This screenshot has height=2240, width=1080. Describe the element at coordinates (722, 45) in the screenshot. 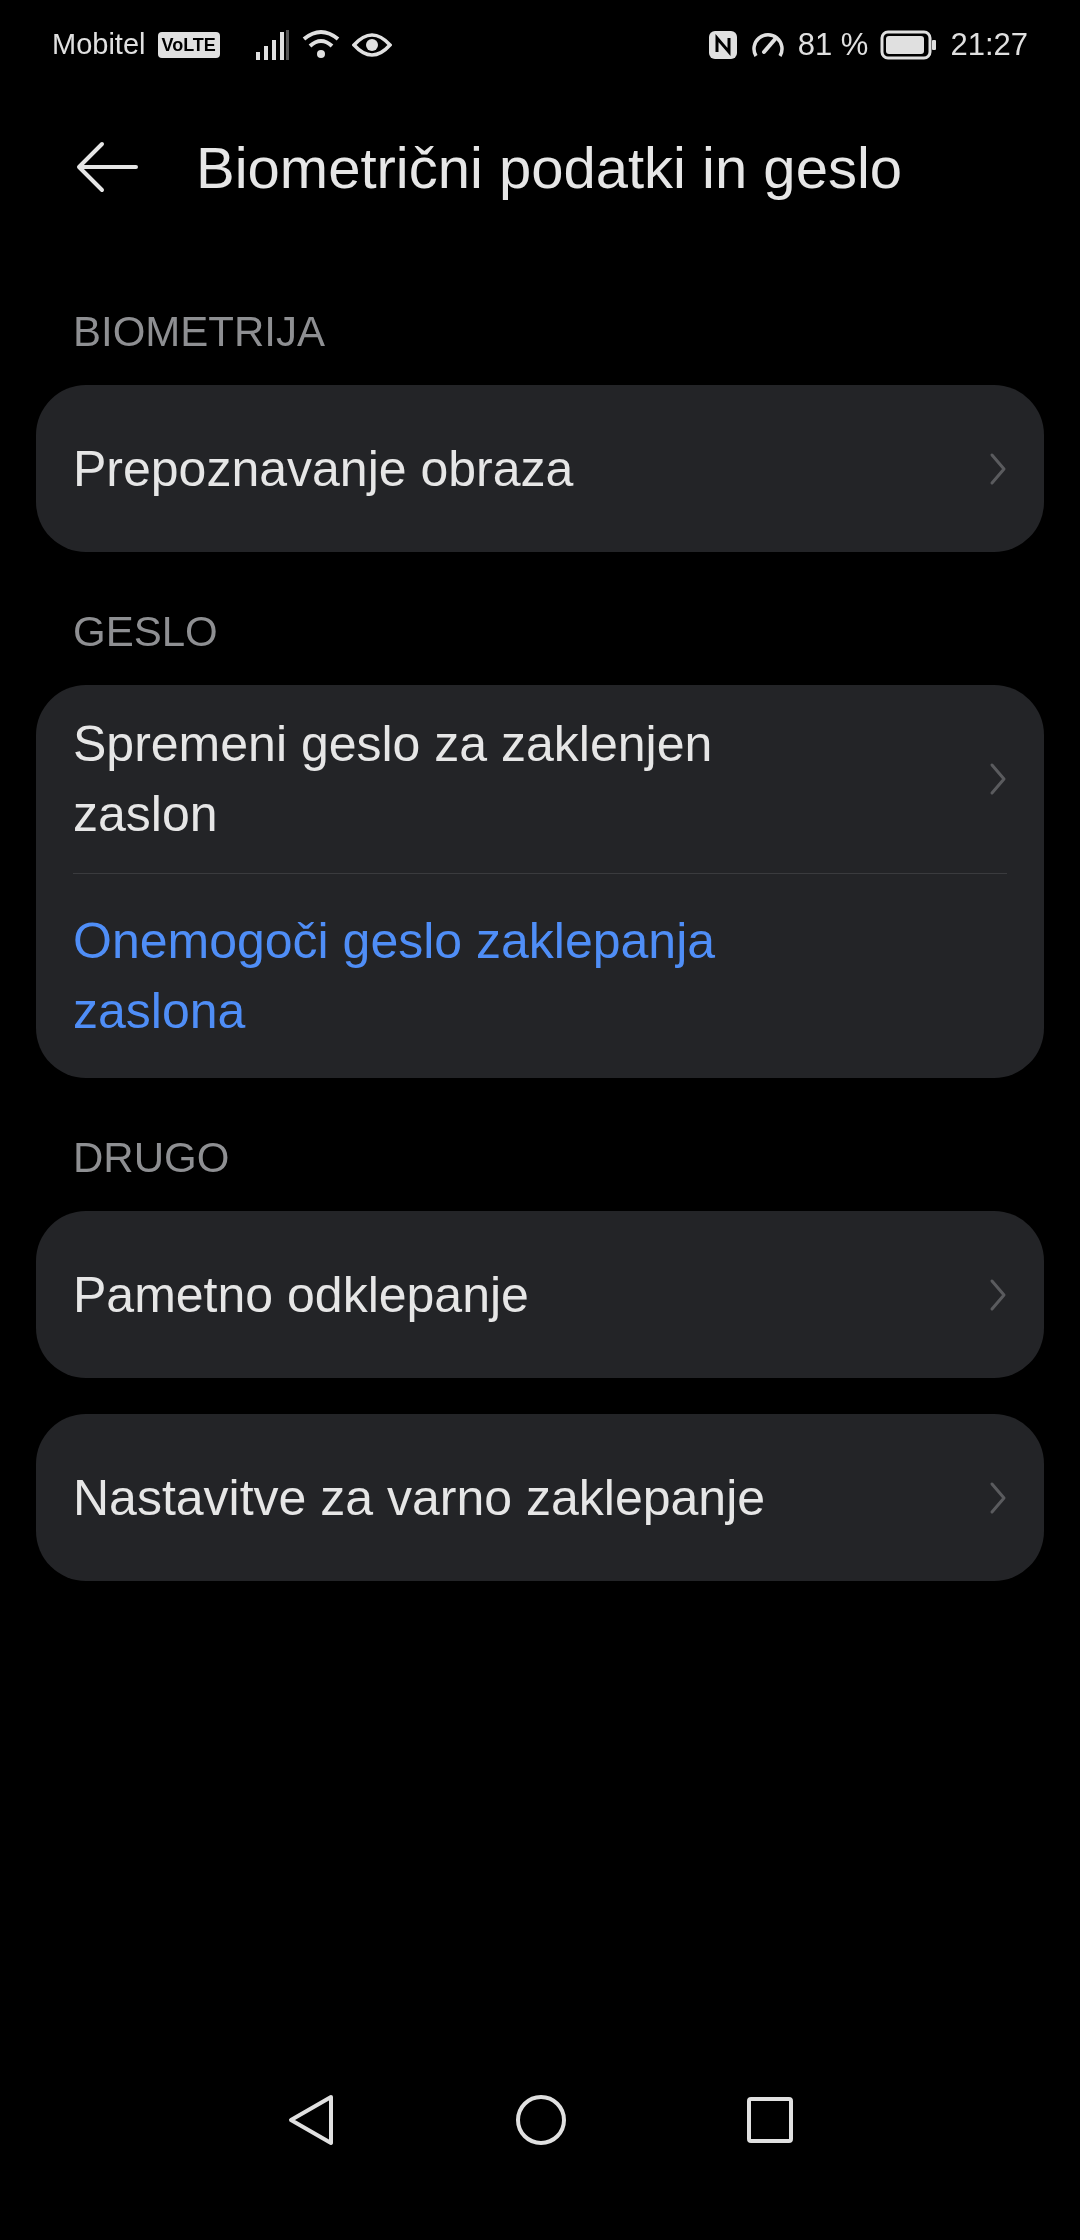

I see `nfc-icon` at that location.